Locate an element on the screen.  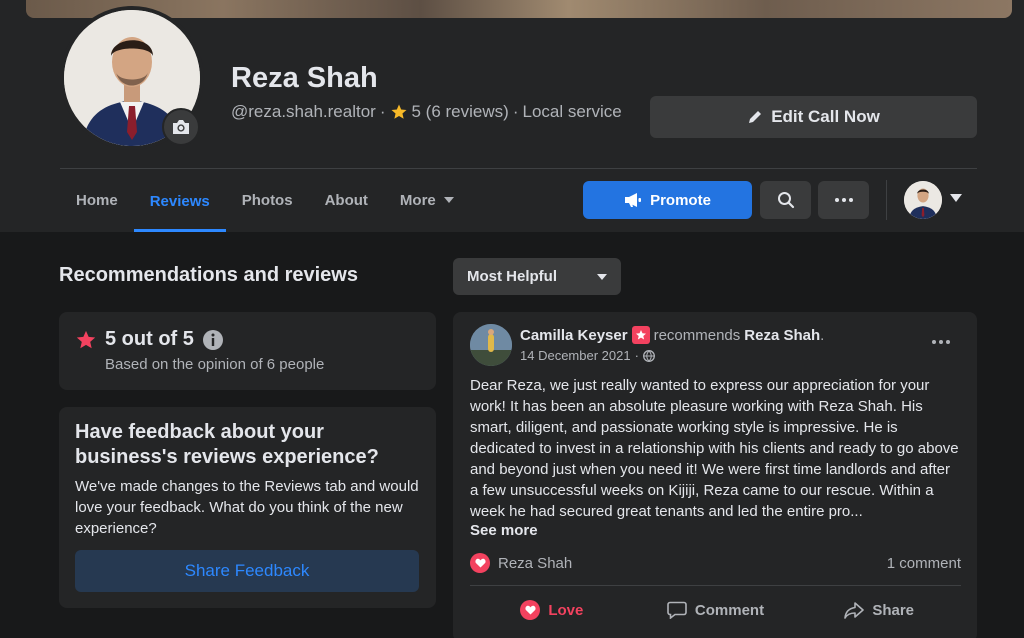
review-options-button is located at coordinates (941, 342).